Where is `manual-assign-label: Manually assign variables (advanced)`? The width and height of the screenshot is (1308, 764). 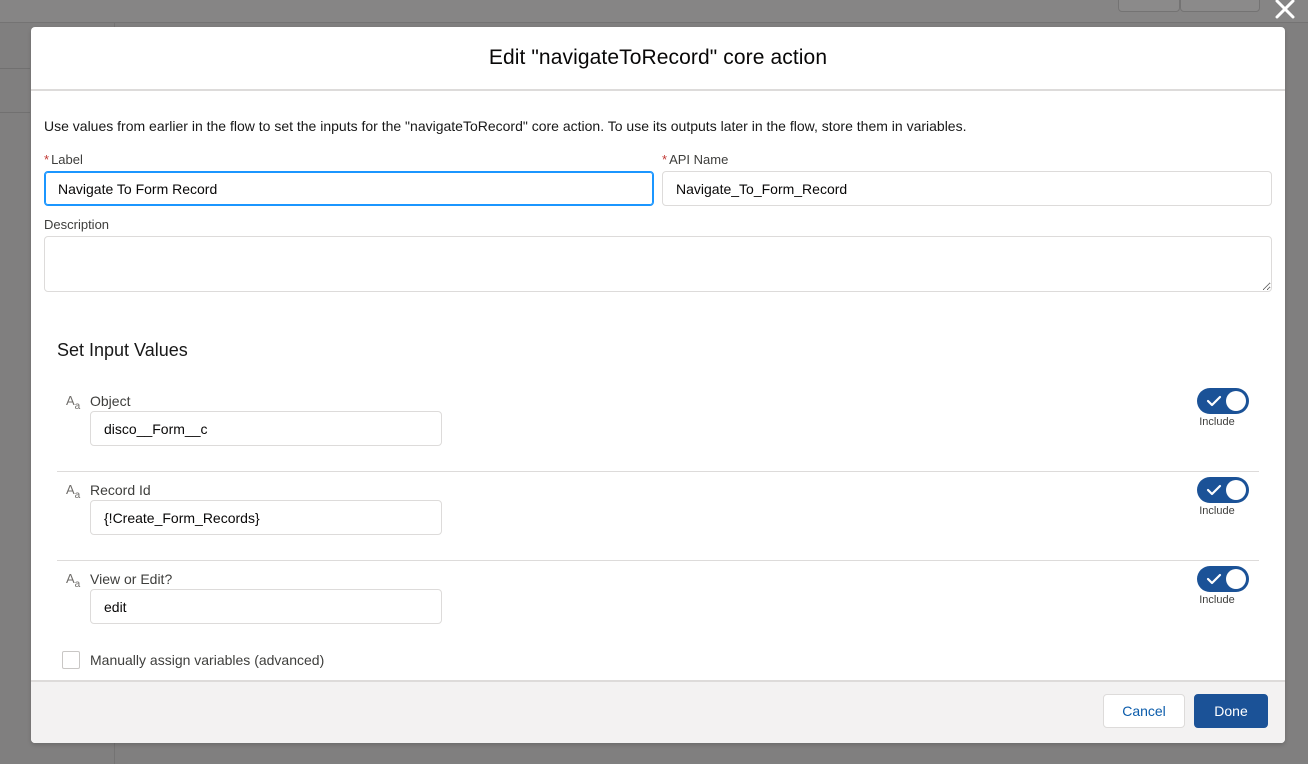 manual-assign-label: Manually assign variables (advanced) is located at coordinates (207, 660).